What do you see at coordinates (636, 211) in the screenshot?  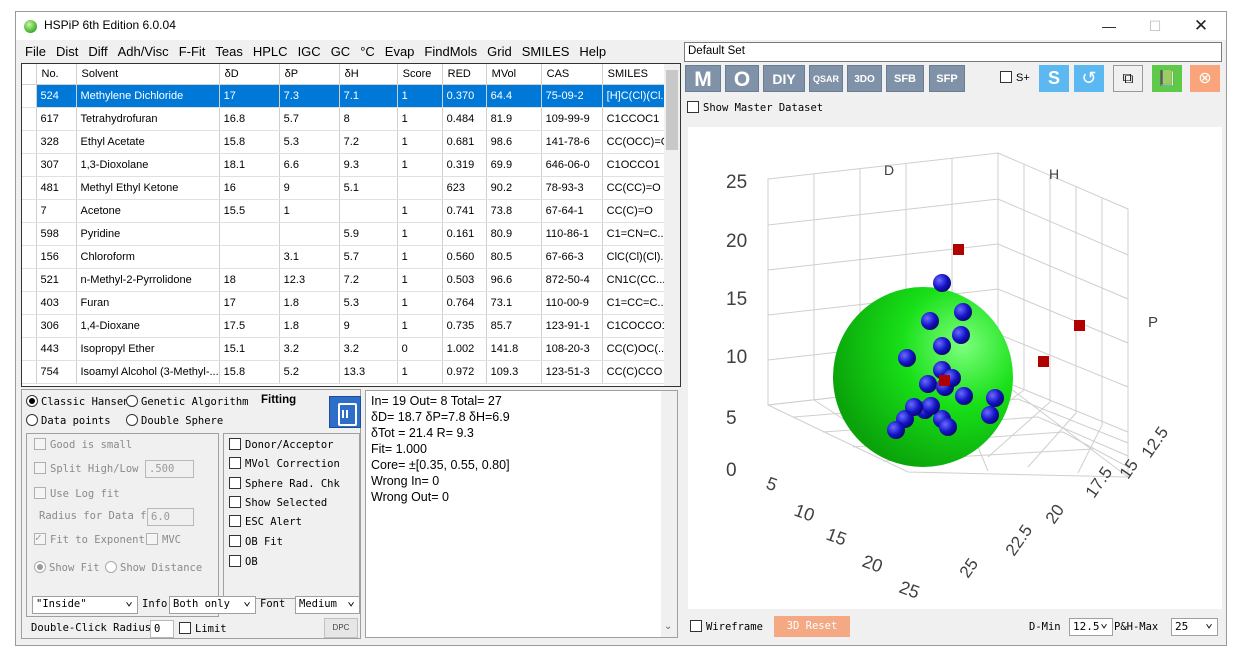 I see `table-cell: CC(C)=O` at bounding box center [636, 211].